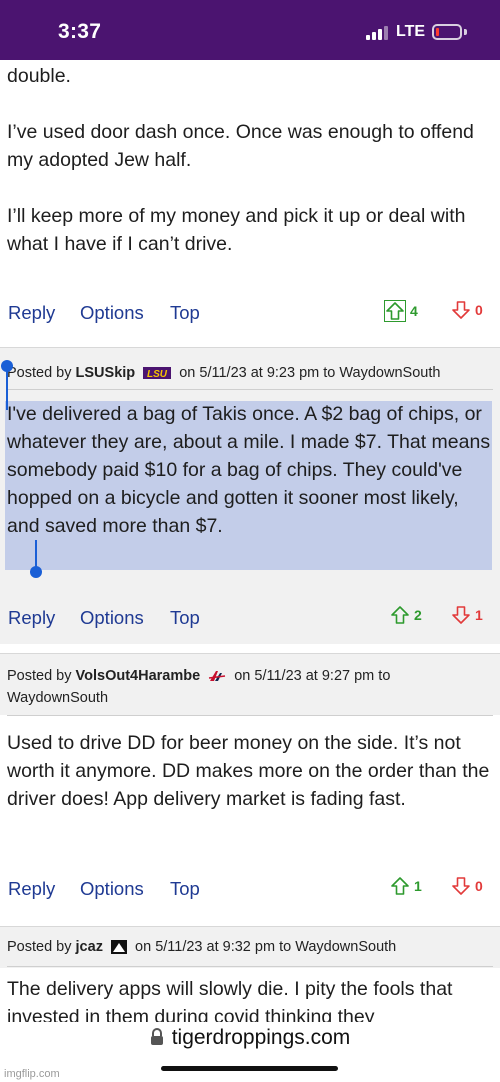  Describe the element at coordinates (377, 33) in the screenshot. I see `signal-icon` at that location.